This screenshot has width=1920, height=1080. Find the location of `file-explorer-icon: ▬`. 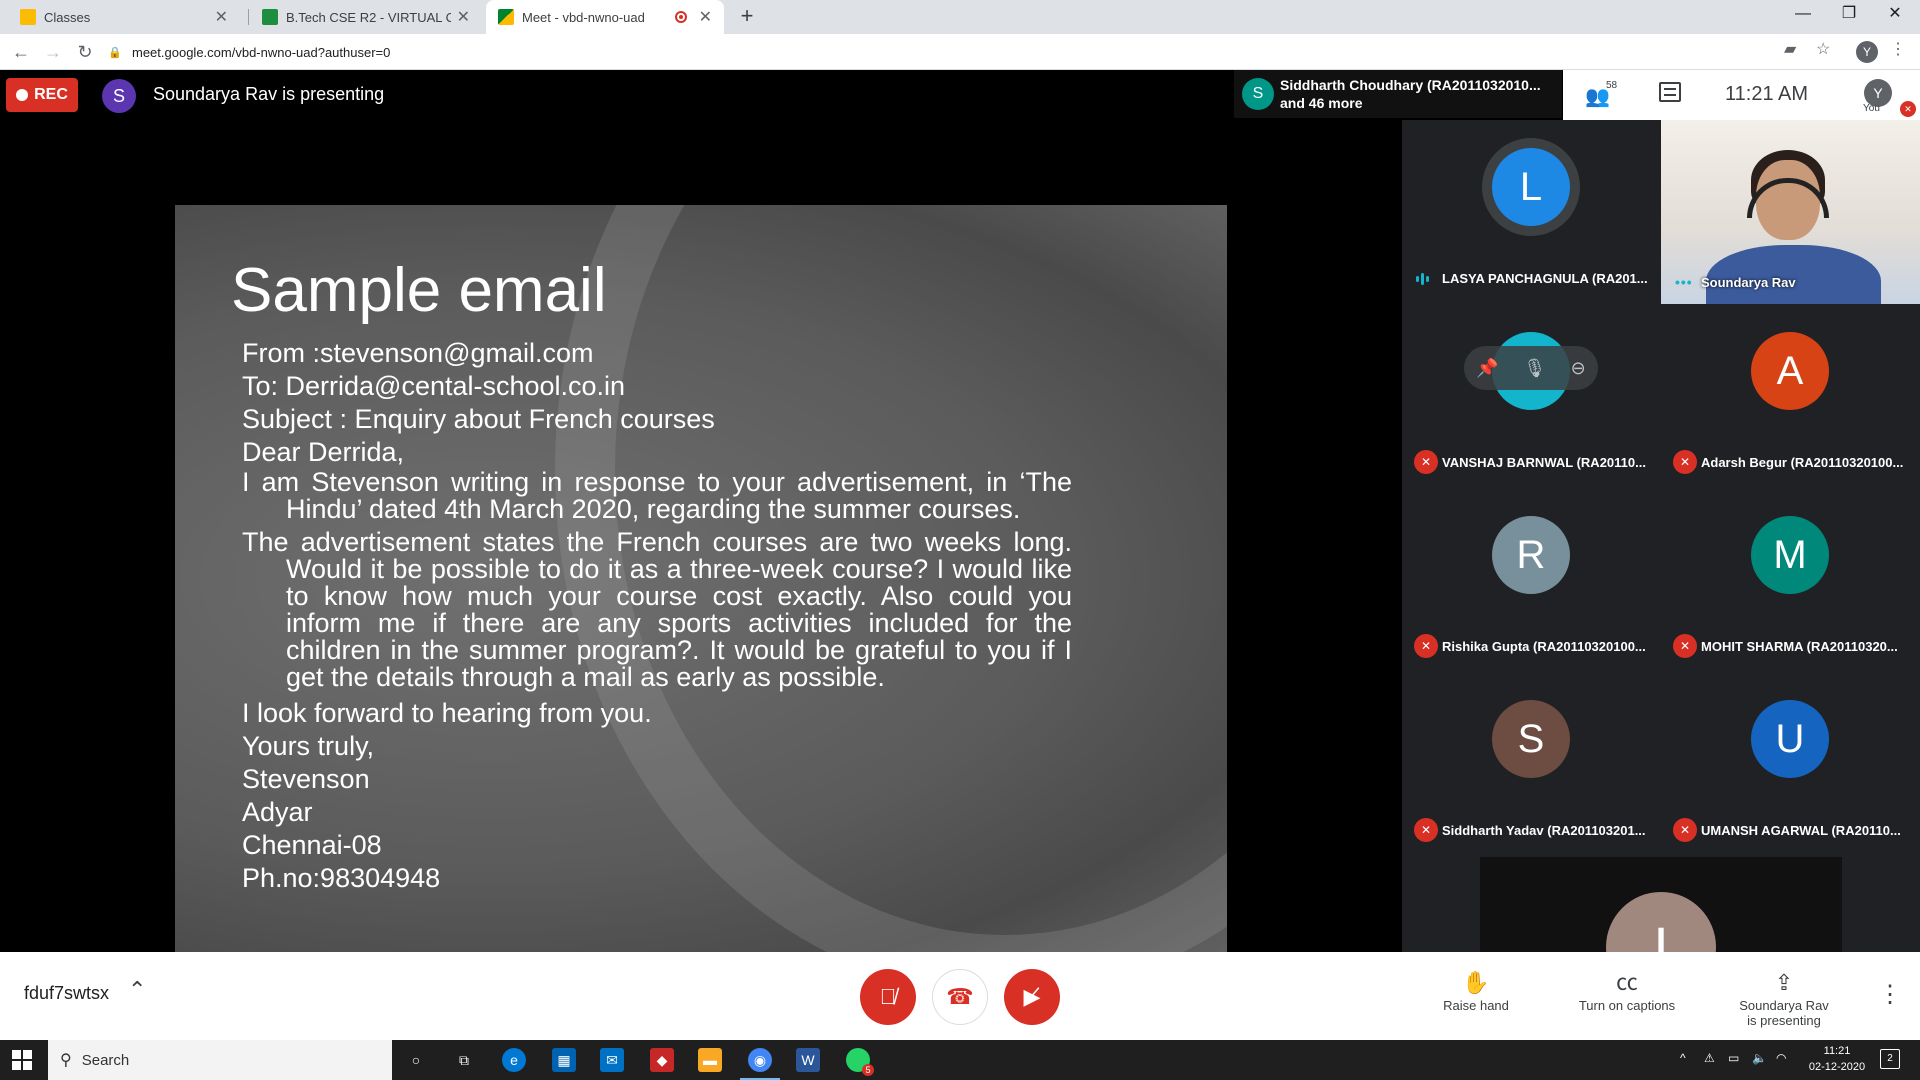

file-explorer-icon: ▬ is located at coordinates (710, 1060).